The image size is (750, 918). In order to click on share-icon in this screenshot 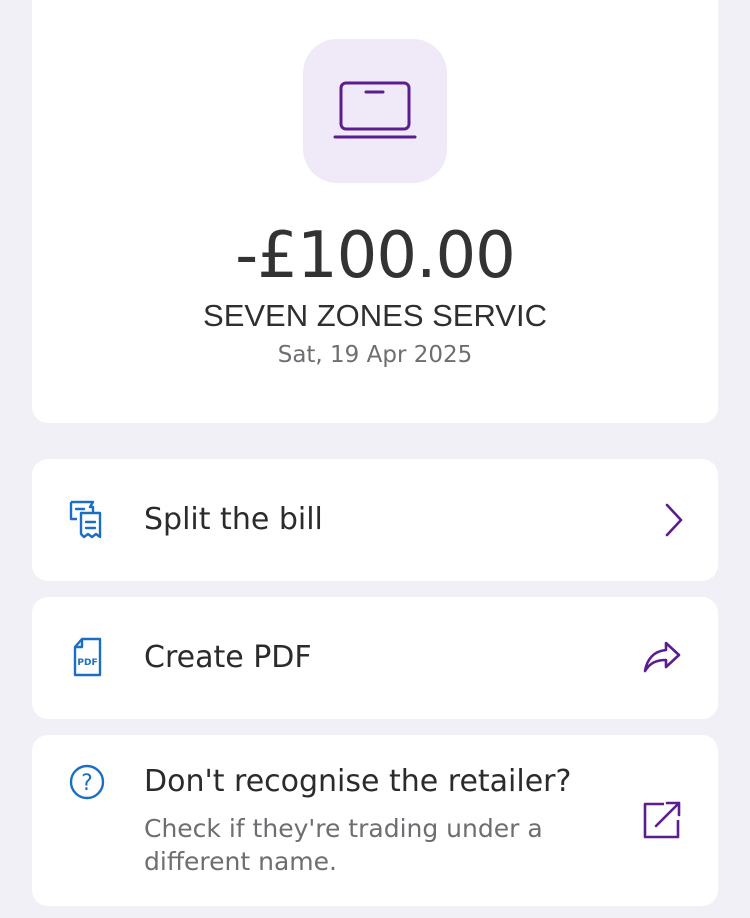, I will do `click(662, 659)`.